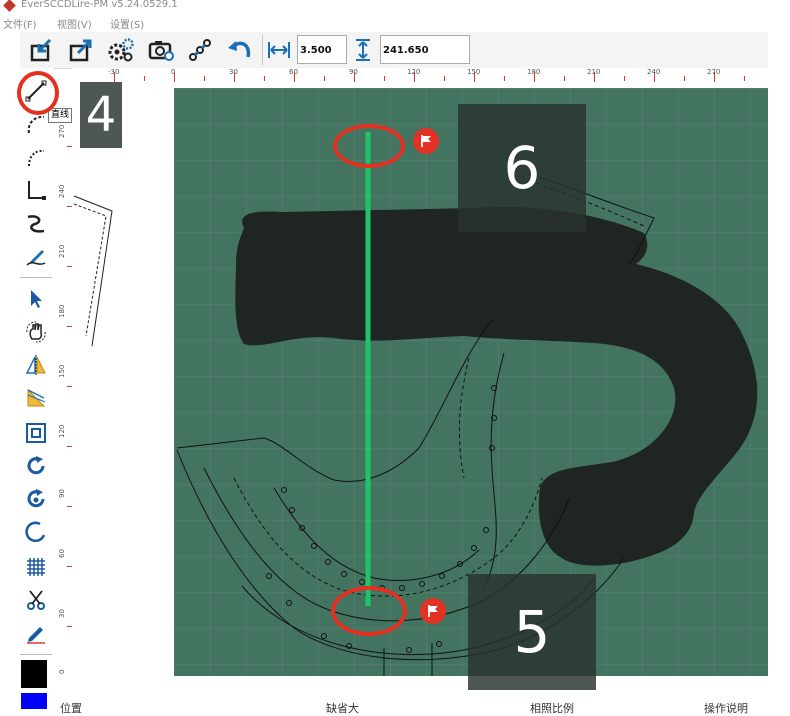 The width and height of the screenshot is (790, 716). I want to click on curve-tool-button, so click(36, 157).